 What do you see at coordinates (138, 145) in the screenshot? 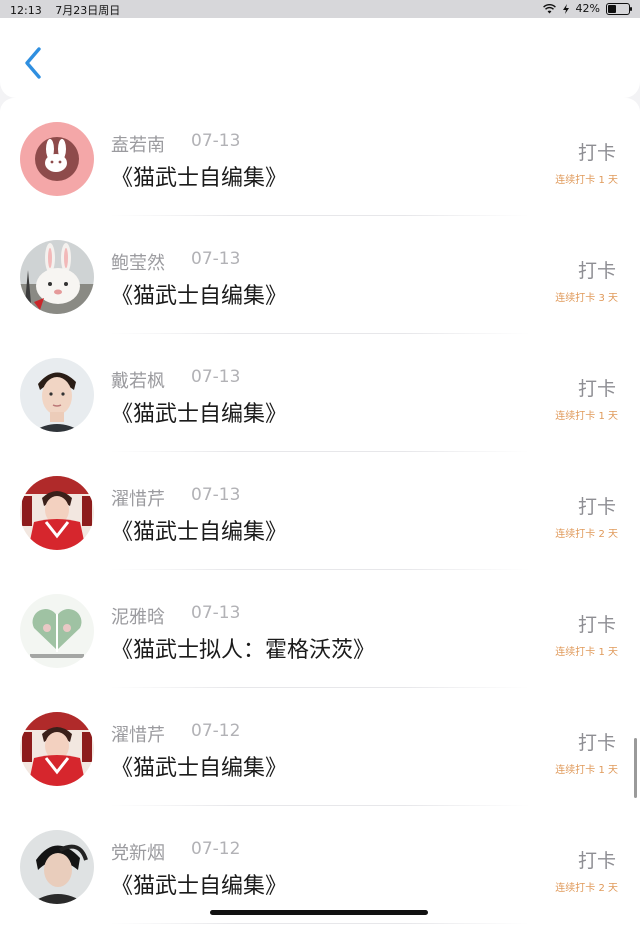
I see `user-name: 盍若南` at bounding box center [138, 145].